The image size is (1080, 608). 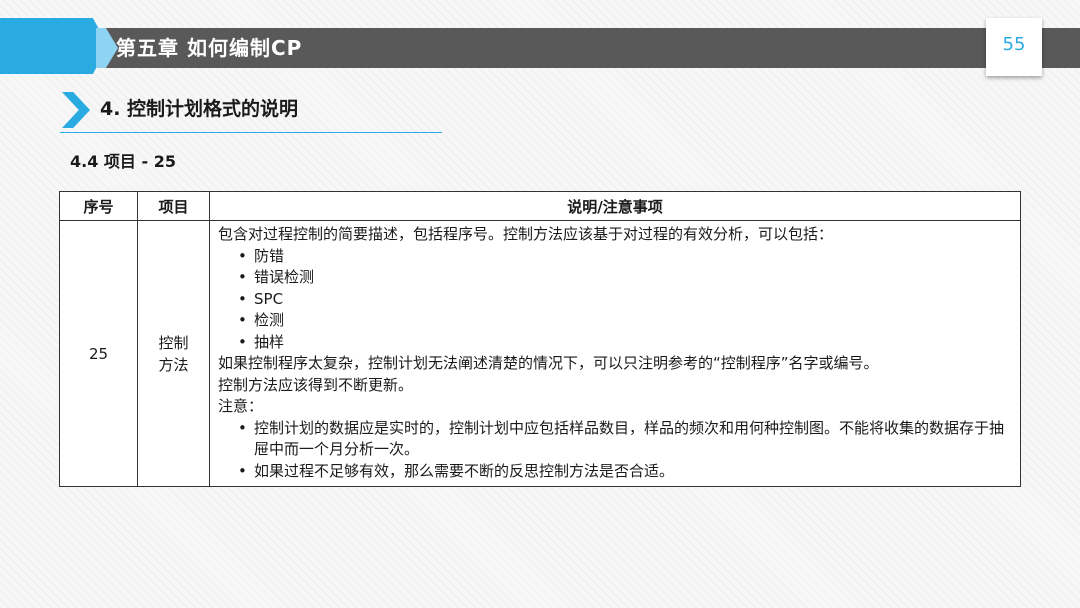 What do you see at coordinates (76, 110) in the screenshot?
I see `chevron-right-icon` at bounding box center [76, 110].